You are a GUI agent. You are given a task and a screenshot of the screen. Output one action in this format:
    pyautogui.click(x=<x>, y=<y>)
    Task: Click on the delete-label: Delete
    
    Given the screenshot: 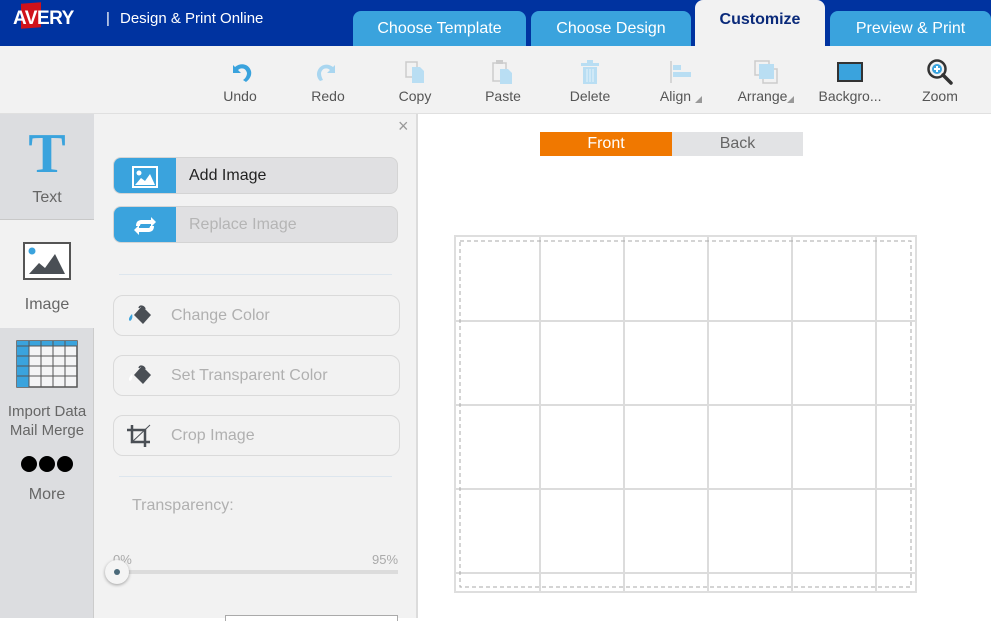 What is the action you would take?
    pyautogui.click(x=590, y=96)
    